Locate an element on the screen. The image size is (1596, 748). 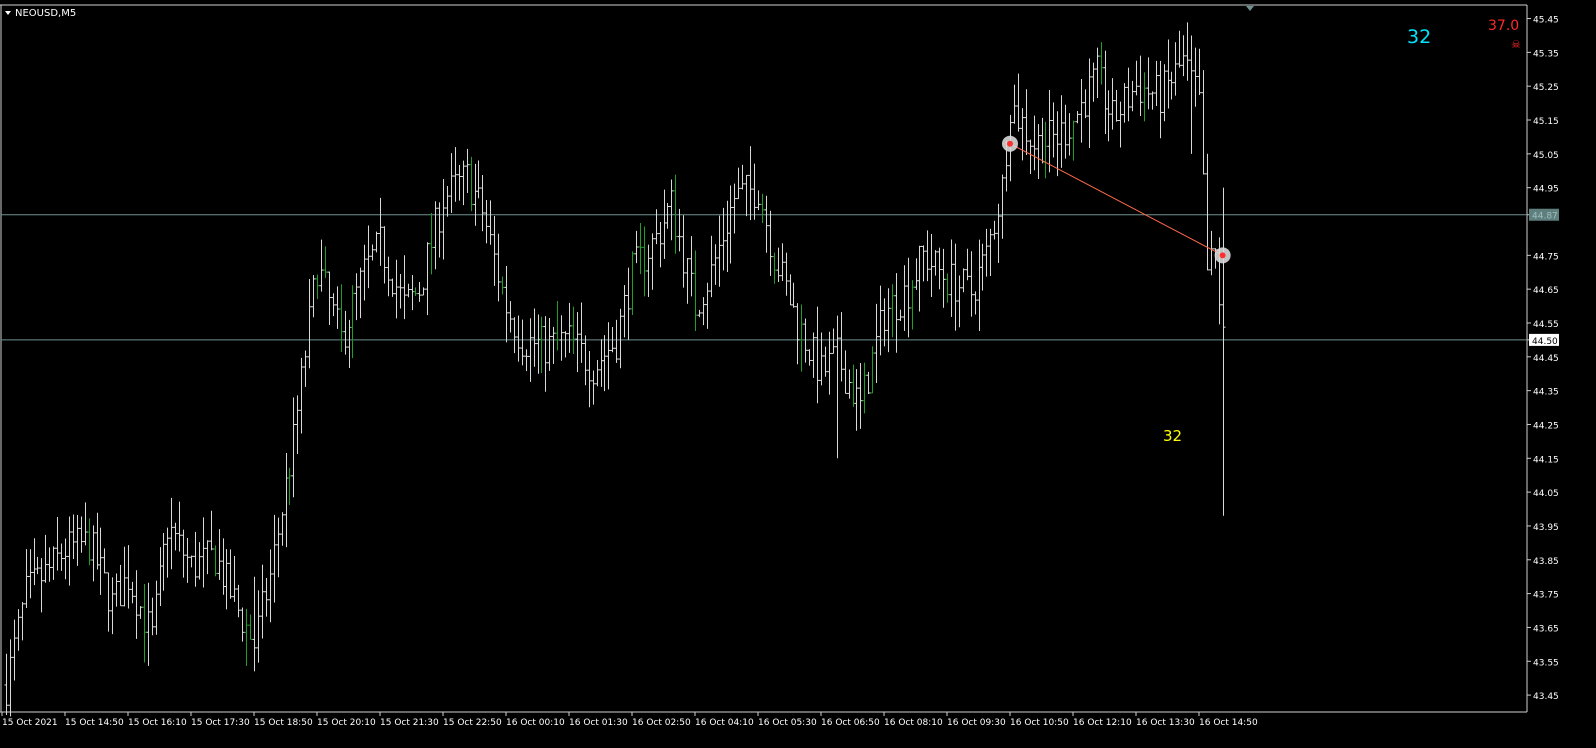
red-counter: 37.0 is located at coordinates (1503, 26).